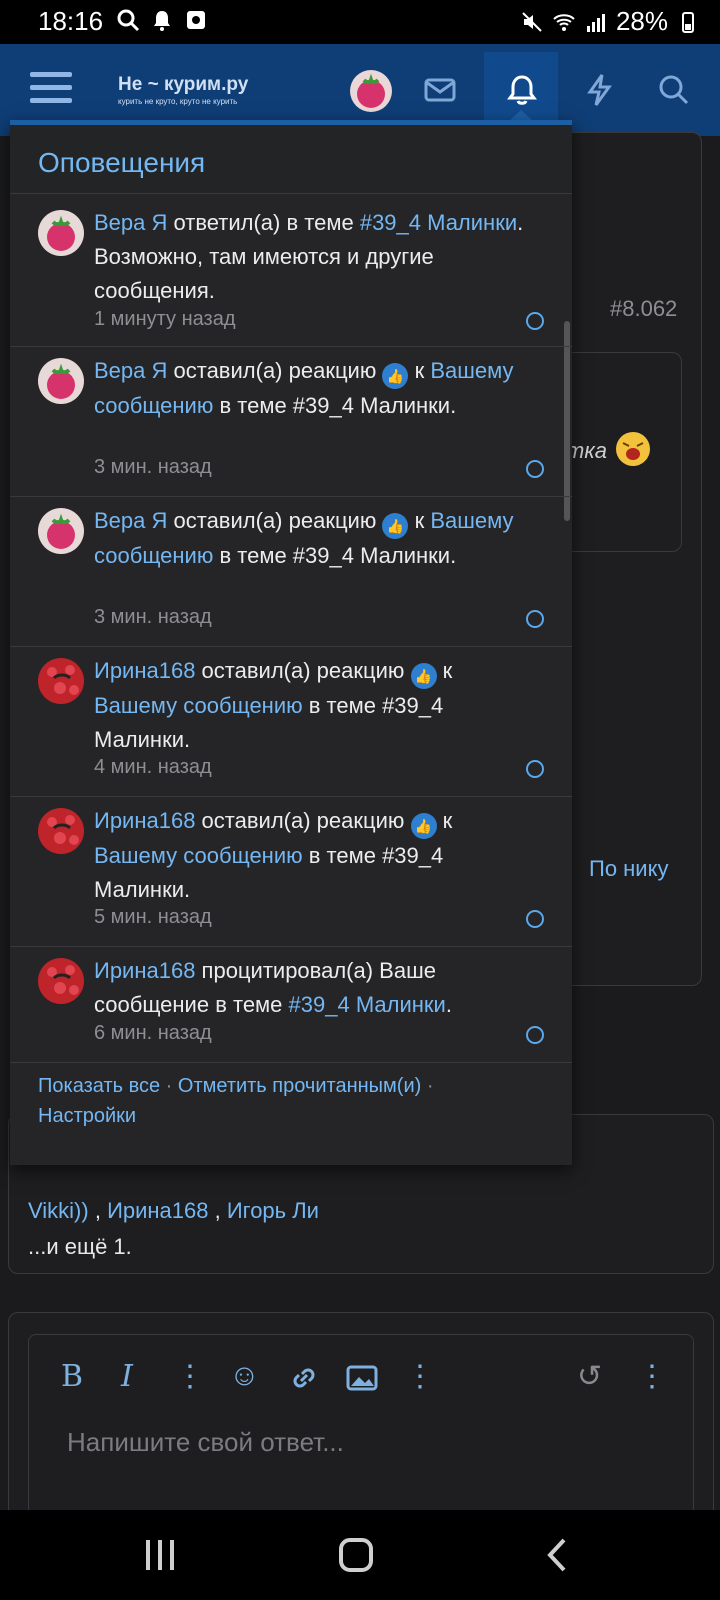  What do you see at coordinates (160, 1555) in the screenshot?
I see `recent-apps-button` at bounding box center [160, 1555].